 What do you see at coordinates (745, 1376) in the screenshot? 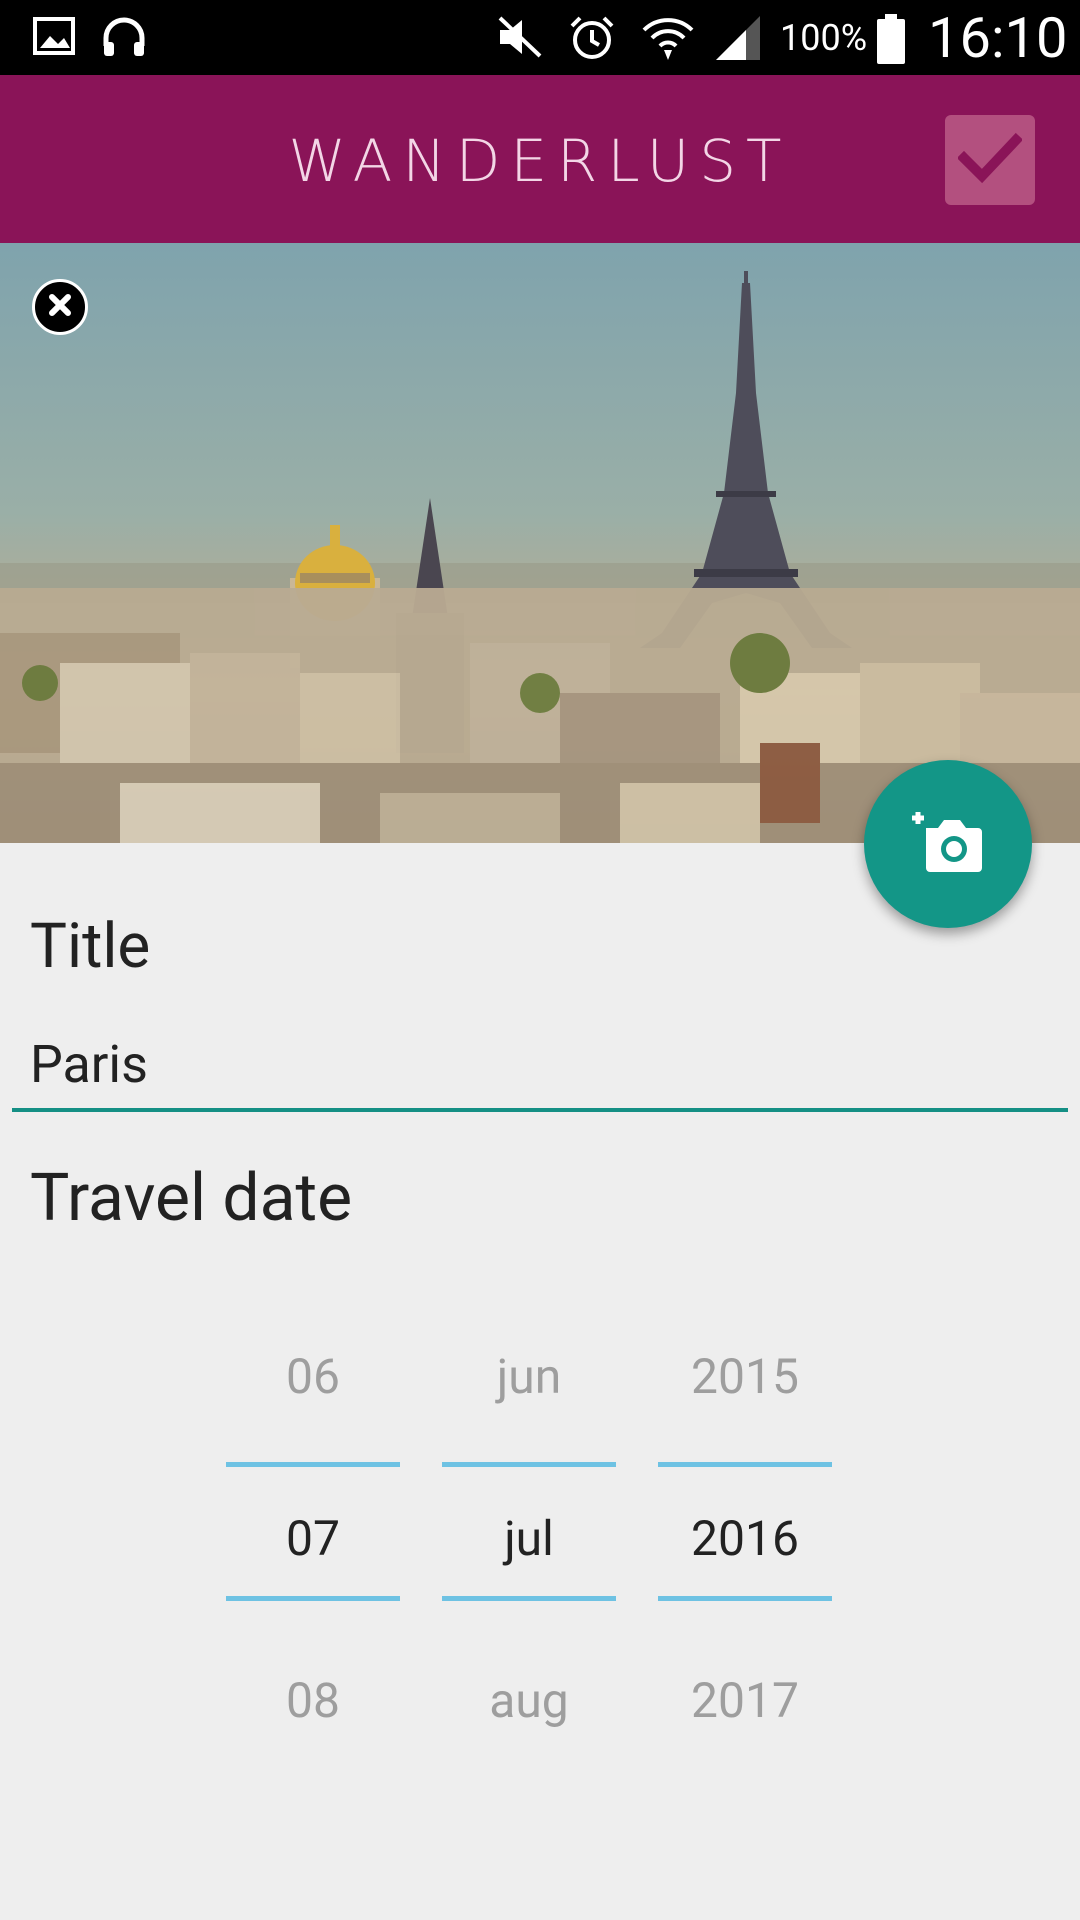
I see `year-prev: 2015` at bounding box center [745, 1376].